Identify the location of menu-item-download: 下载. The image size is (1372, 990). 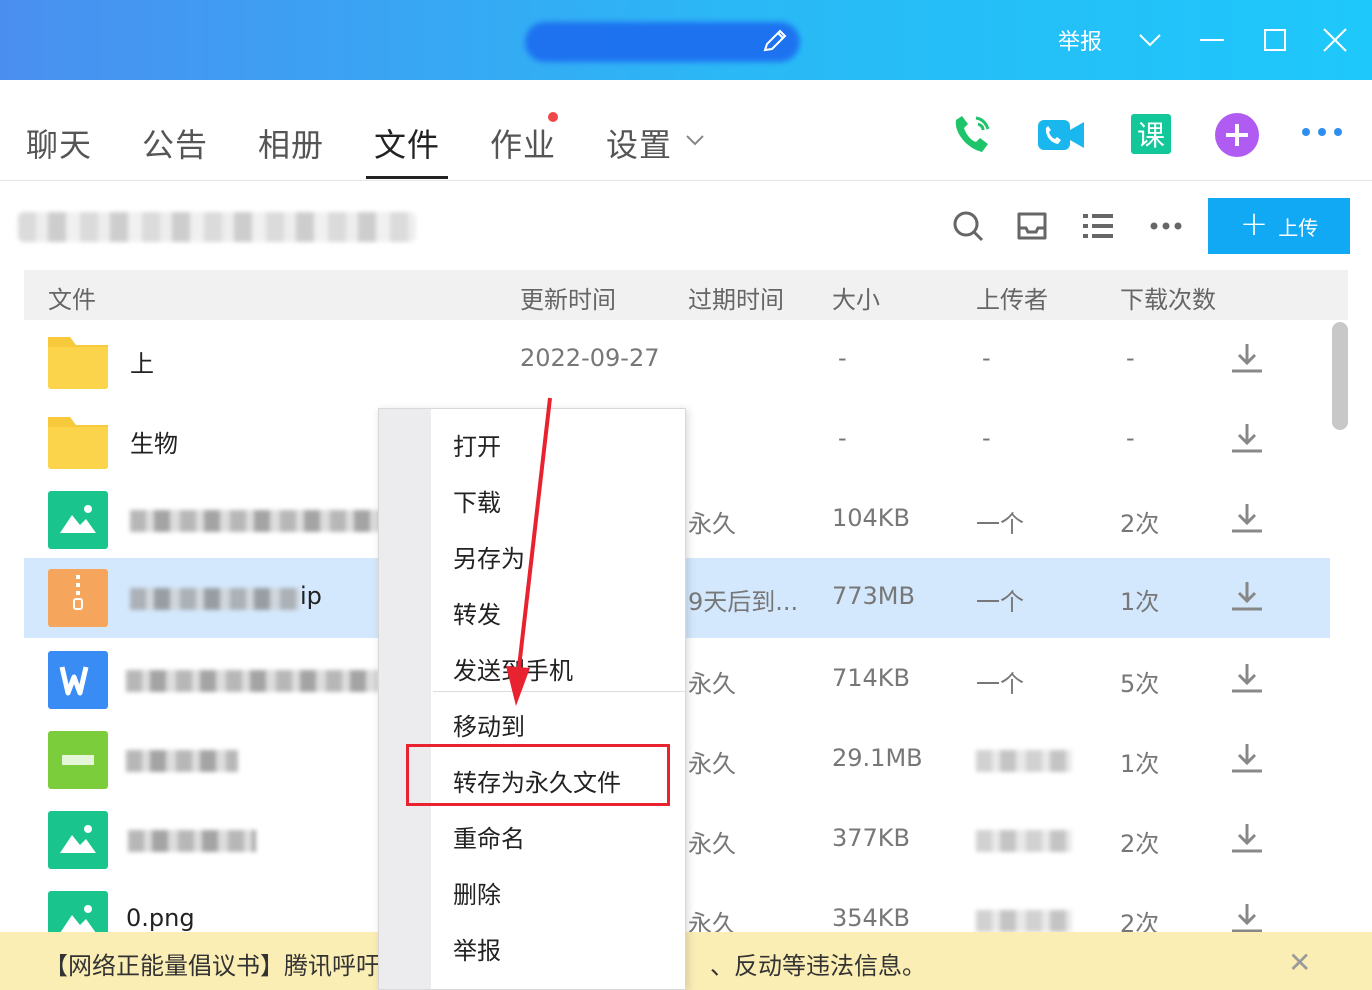
(477, 500).